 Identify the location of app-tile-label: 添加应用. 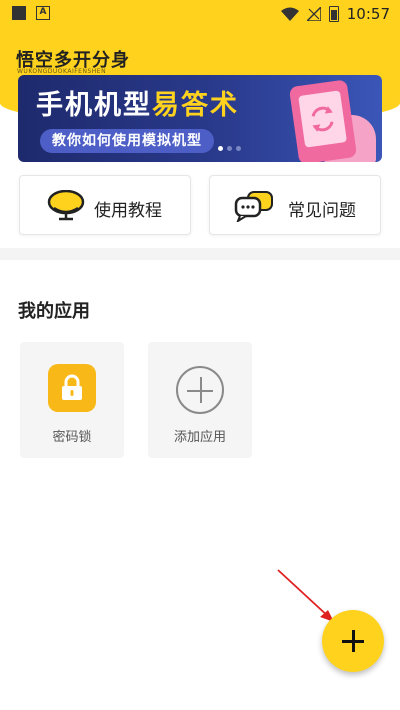
(199, 437).